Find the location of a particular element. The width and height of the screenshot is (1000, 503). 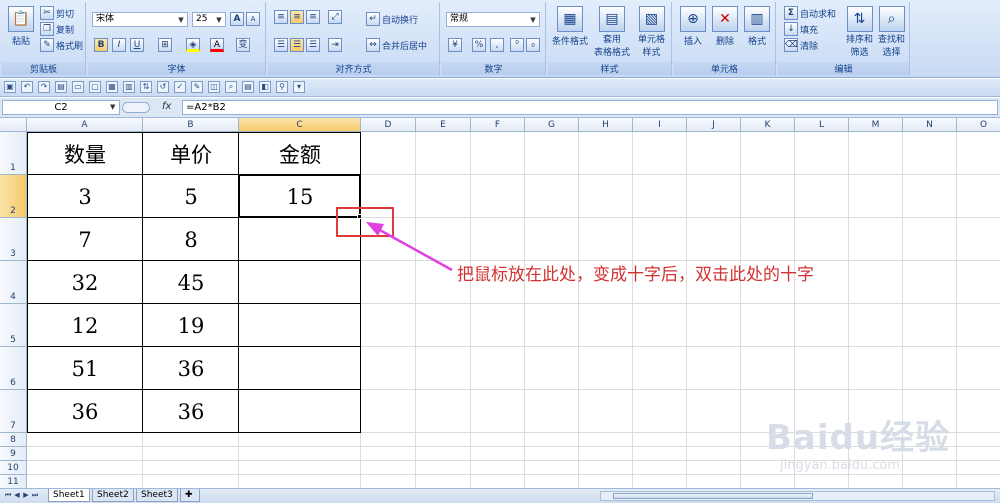

row-header-9: 9 is located at coordinates (13, 454).